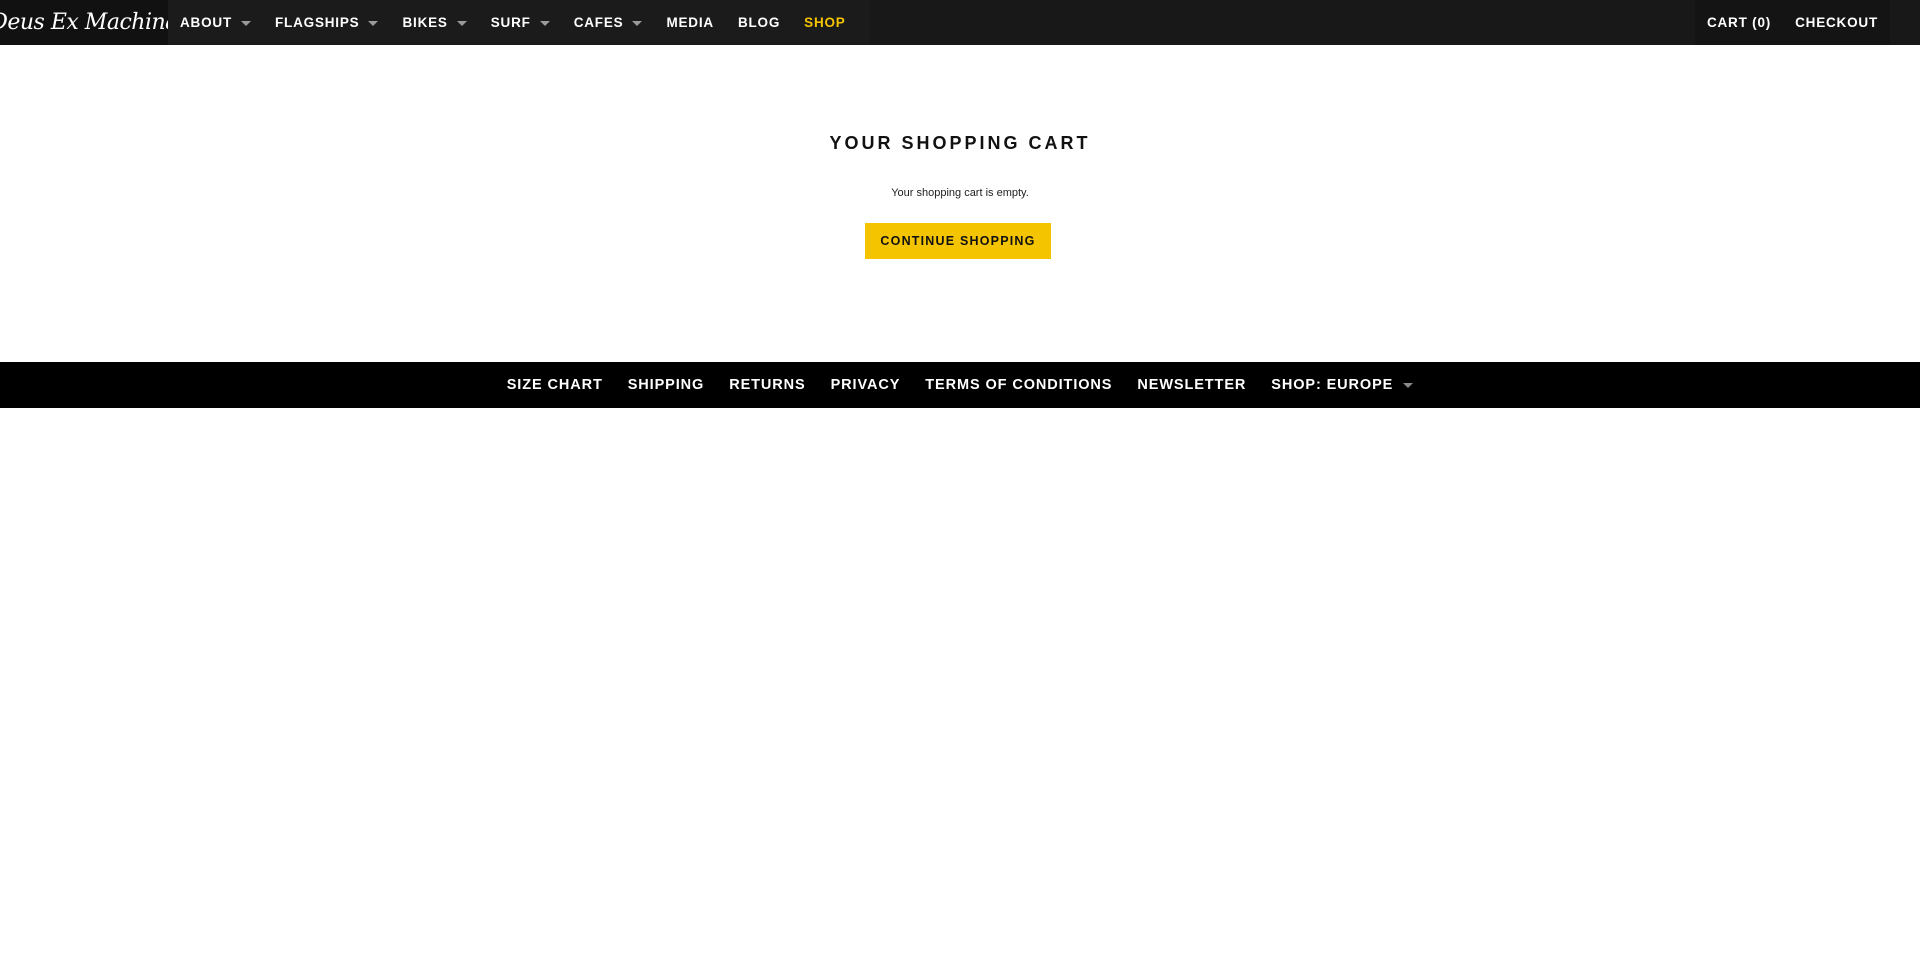 Image resolution: width=1920 pixels, height=960 pixels. What do you see at coordinates (666, 385) in the screenshot?
I see `footer-link-shipping: SHIPPING` at bounding box center [666, 385].